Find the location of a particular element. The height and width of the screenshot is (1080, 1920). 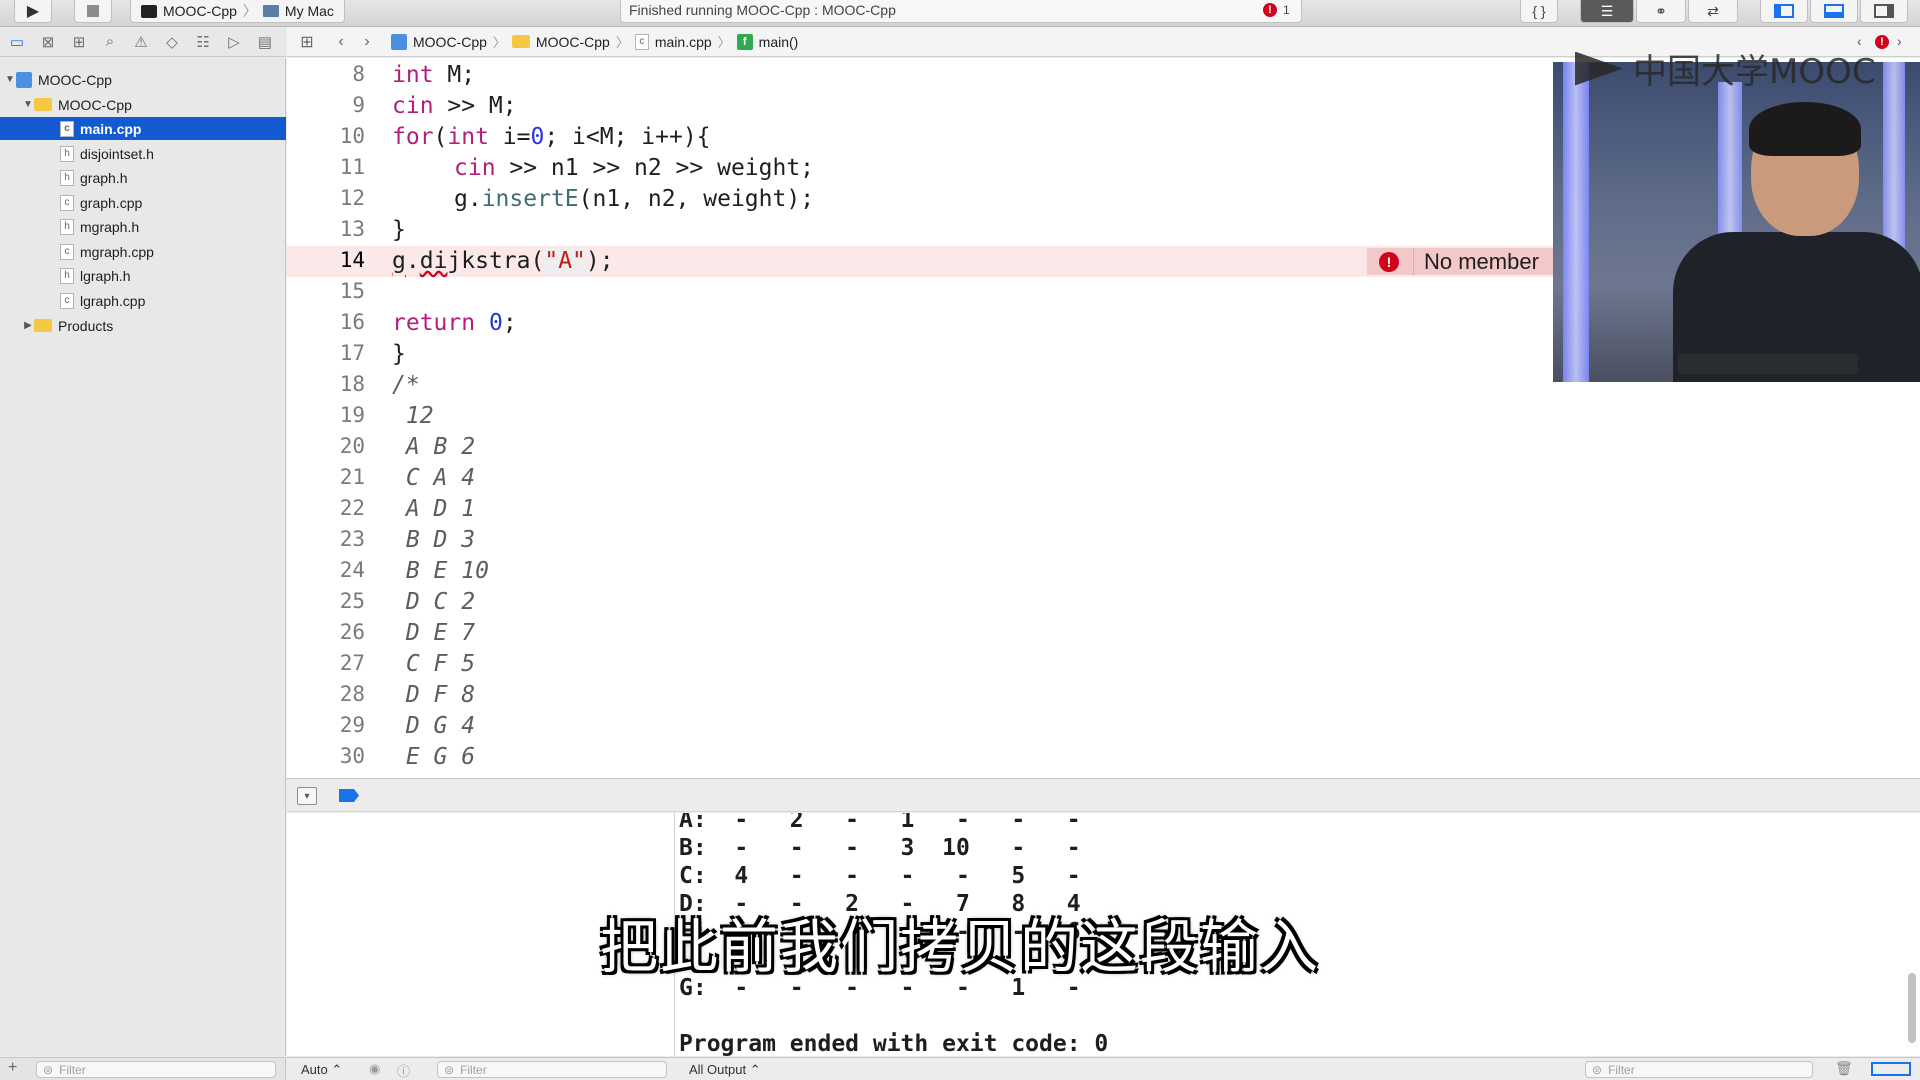

tree-file: h disjointset.h is located at coordinates (143, 153).